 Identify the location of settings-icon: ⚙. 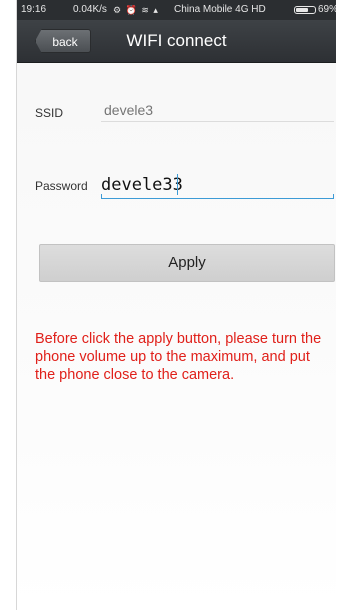
(118, 10).